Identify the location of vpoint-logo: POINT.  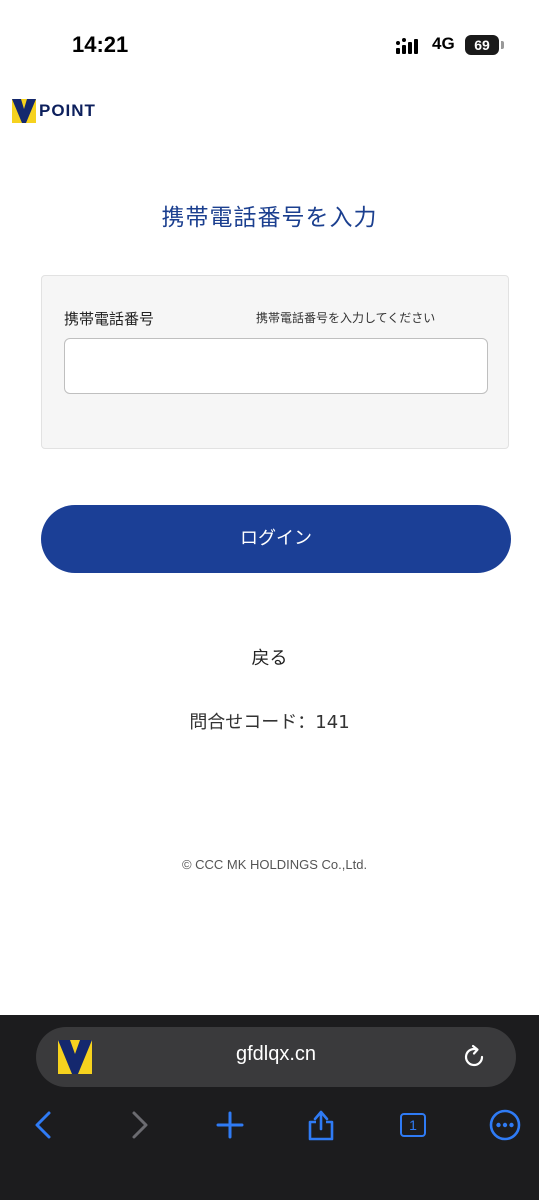
(54, 111).